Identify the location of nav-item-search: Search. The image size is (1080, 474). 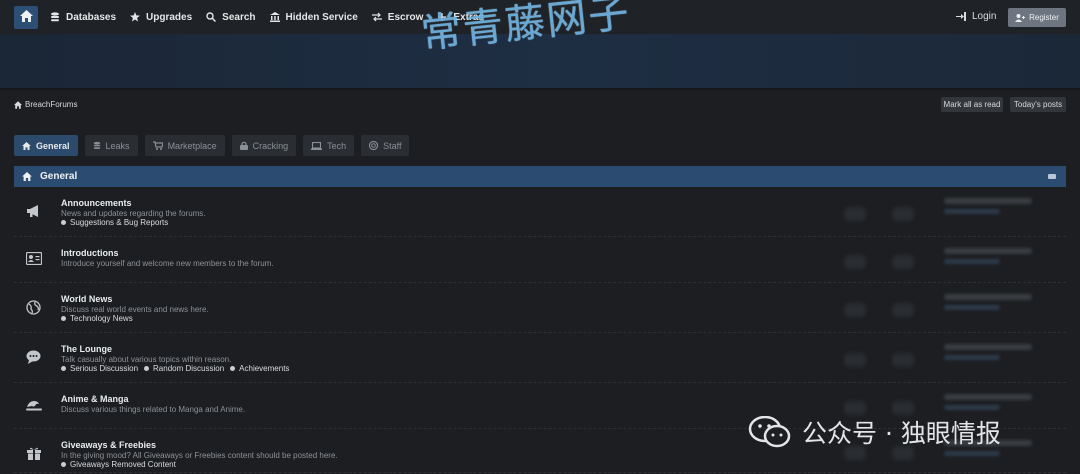
(231, 17).